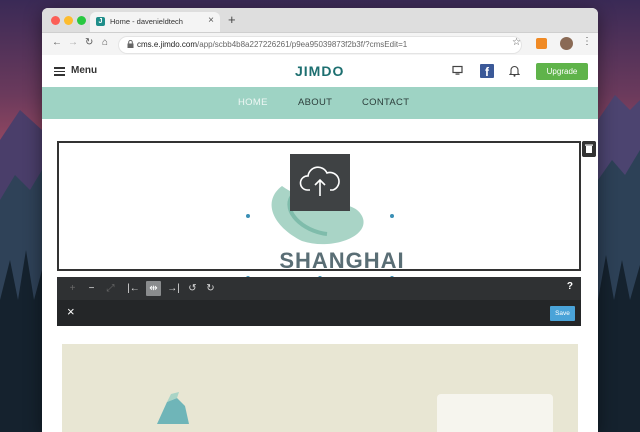 The width and height of the screenshot is (640, 432). Describe the element at coordinates (562, 313) in the screenshot. I see `save-button: Save` at that location.